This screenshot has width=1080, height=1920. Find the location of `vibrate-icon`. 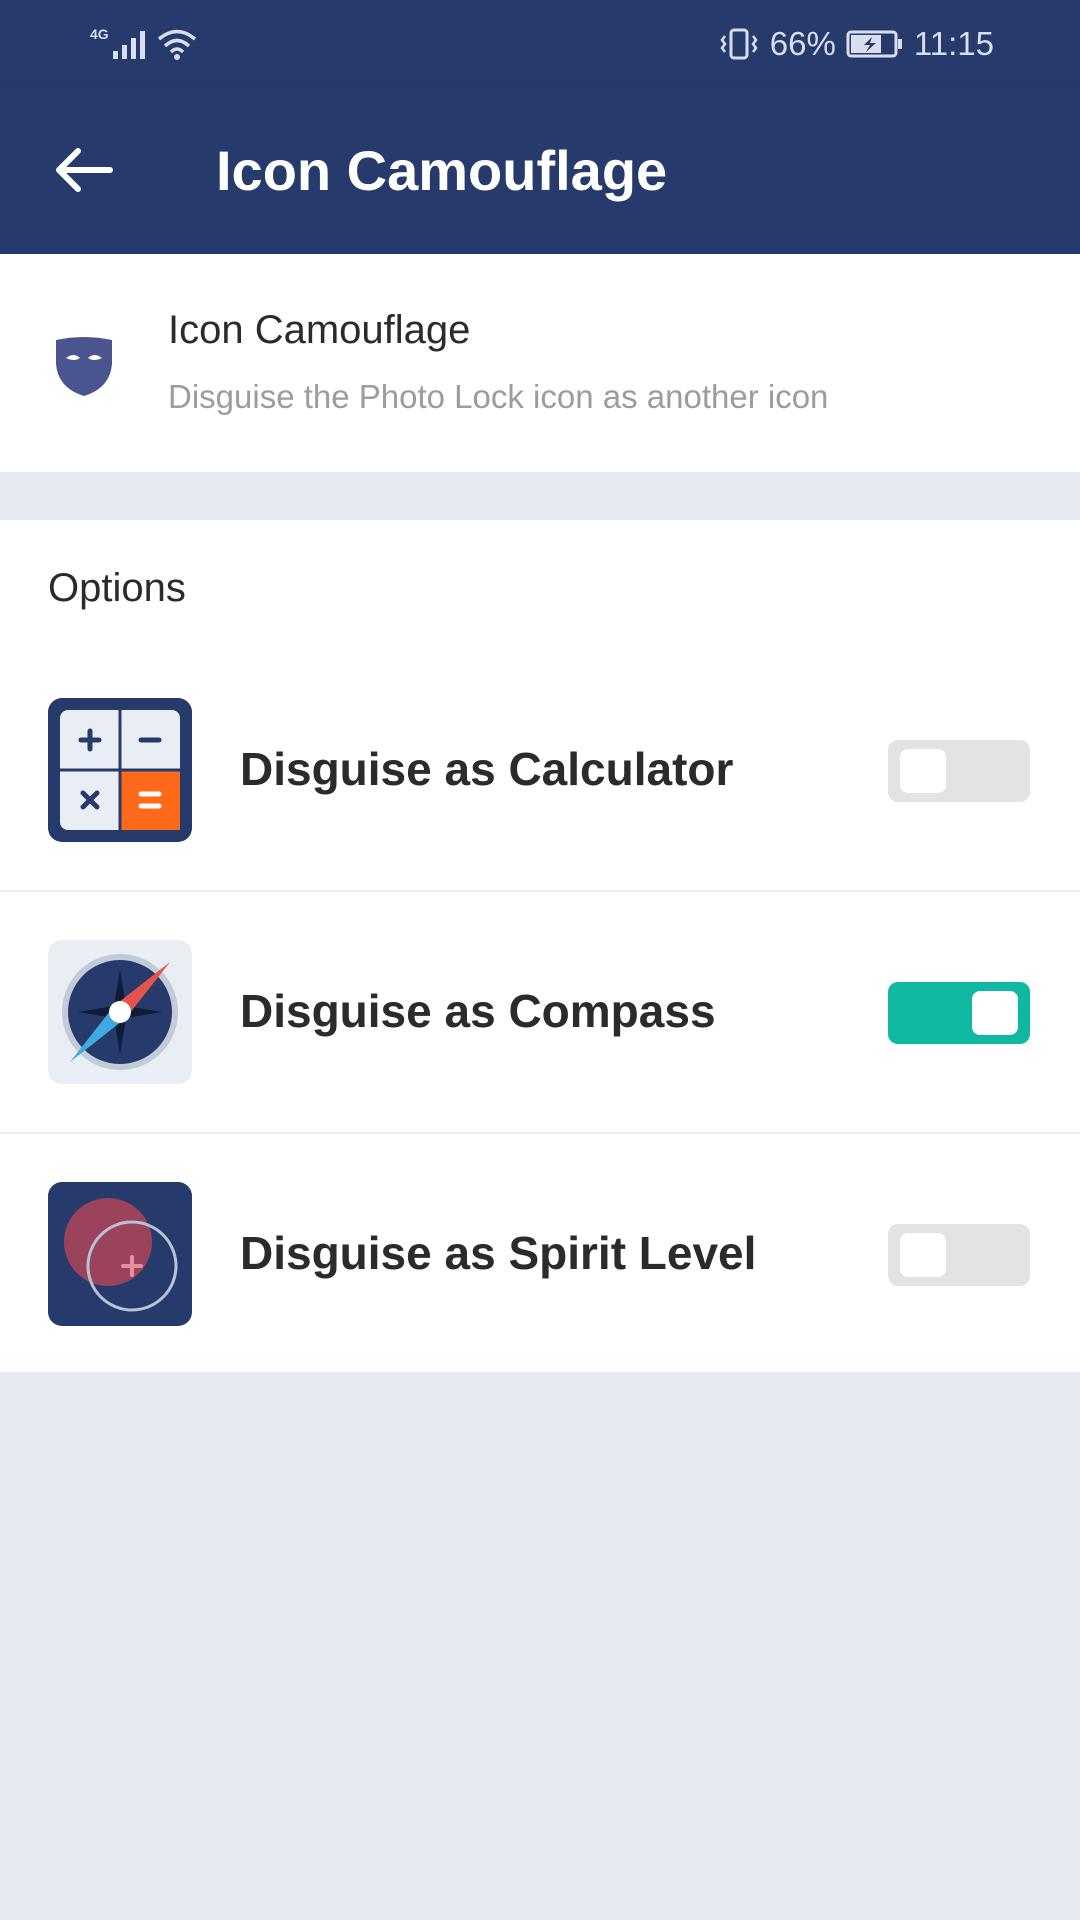

vibrate-icon is located at coordinates (739, 44).